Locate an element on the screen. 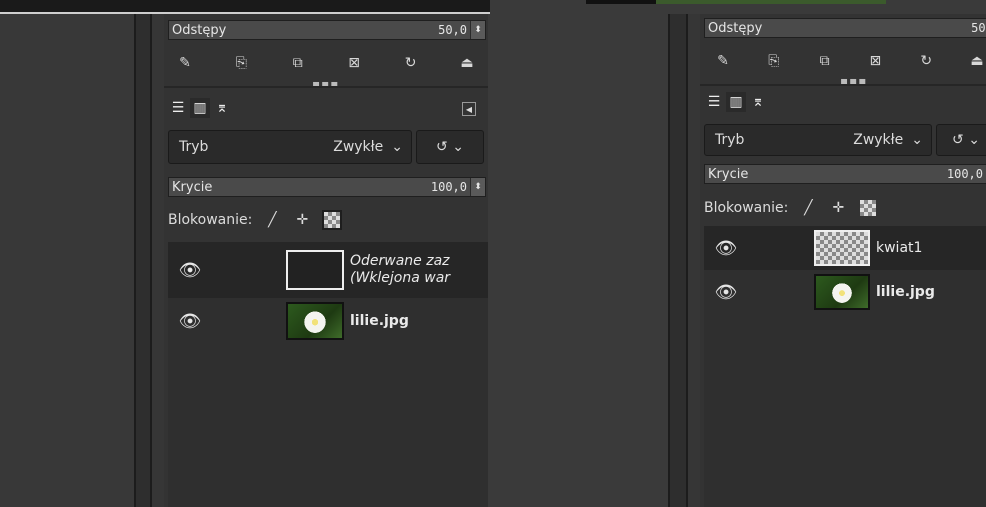  canvas-area is located at coordinates (67, 260).